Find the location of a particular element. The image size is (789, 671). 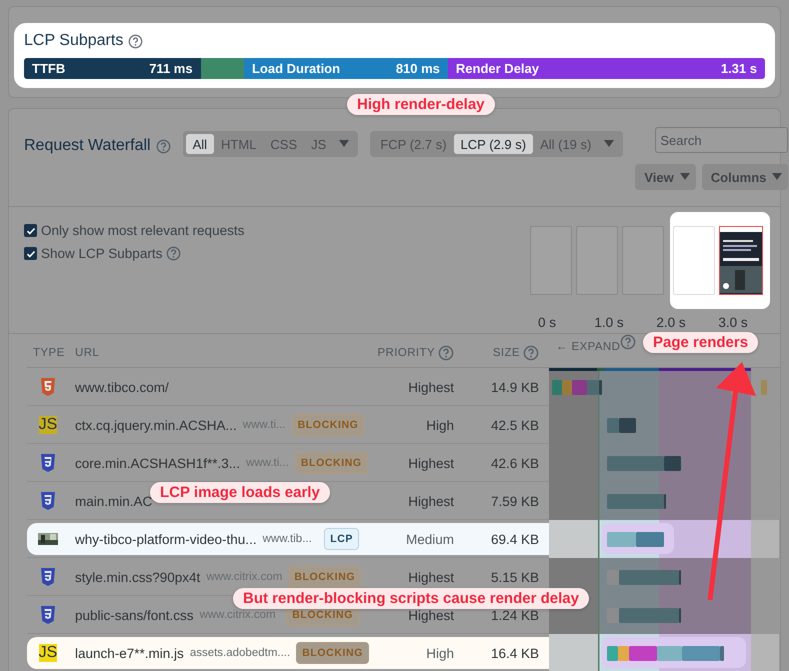

request-url: main.min.AC is located at coordinates (113, 501).